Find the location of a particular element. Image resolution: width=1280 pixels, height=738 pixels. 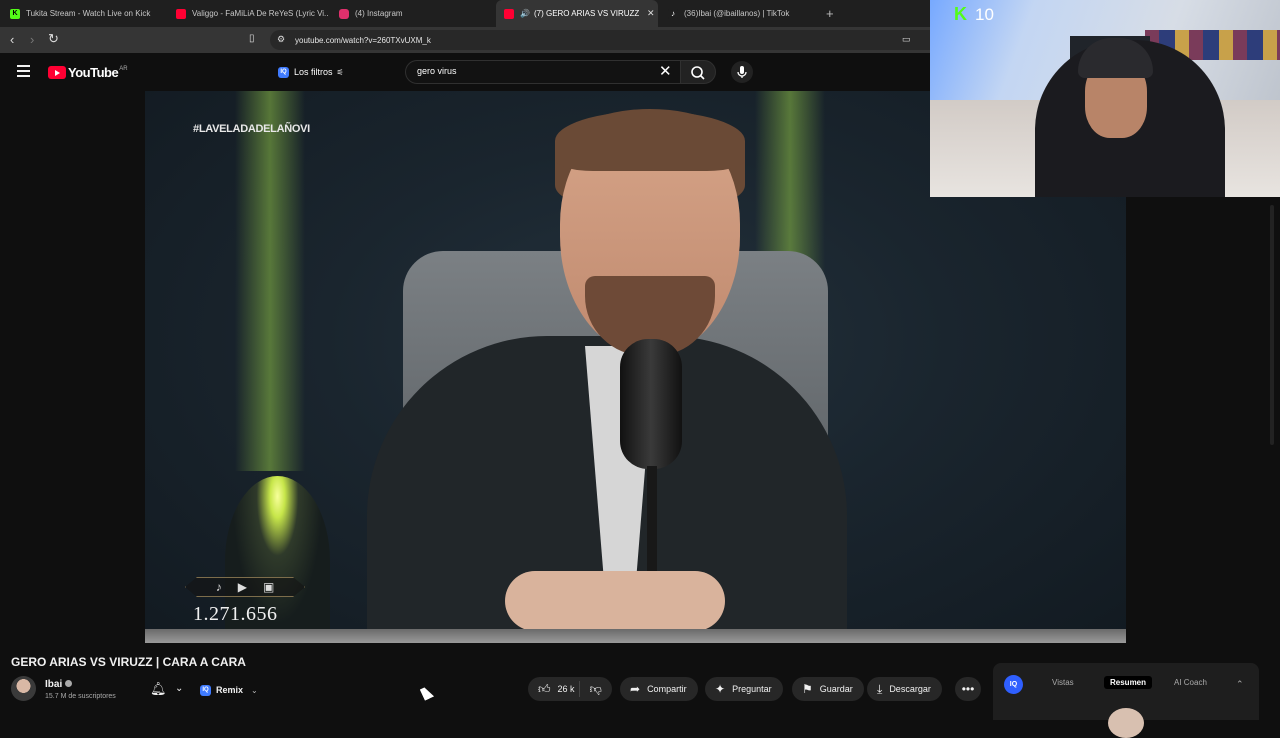

like-dislike-group: 👍︎ 26 k 👎︎ is located at coordinates (570, 689).